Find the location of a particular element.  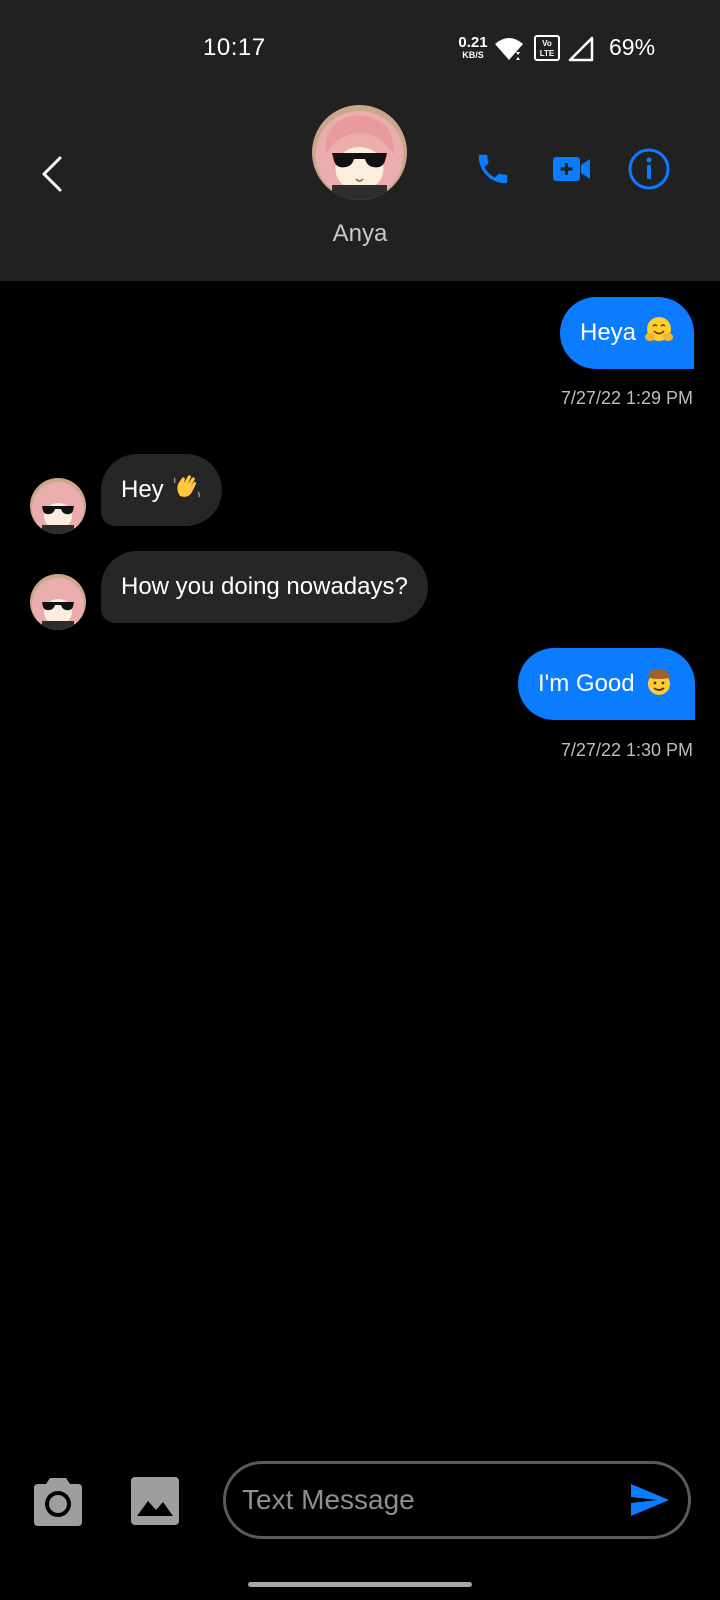

video-call-button is located at coordinates (572, 169).